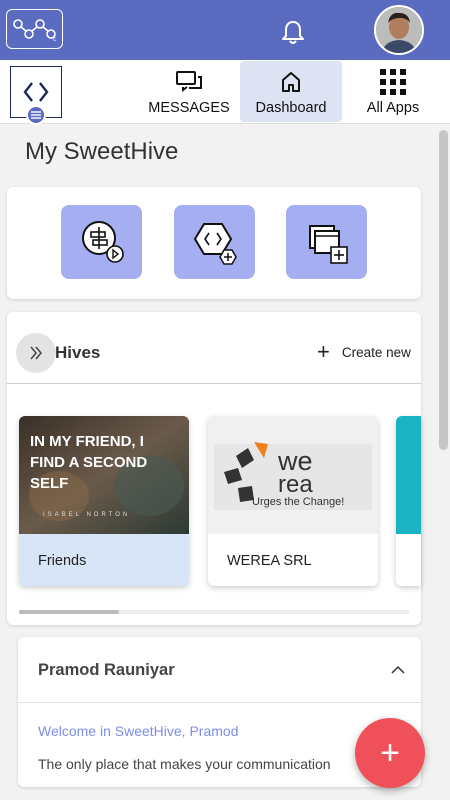 Image resolution: width=450 pixels, height=800 pixels. Describe the element at coordinates (323, 351) in the screenshot. I see `plus-icon: +` at that location.